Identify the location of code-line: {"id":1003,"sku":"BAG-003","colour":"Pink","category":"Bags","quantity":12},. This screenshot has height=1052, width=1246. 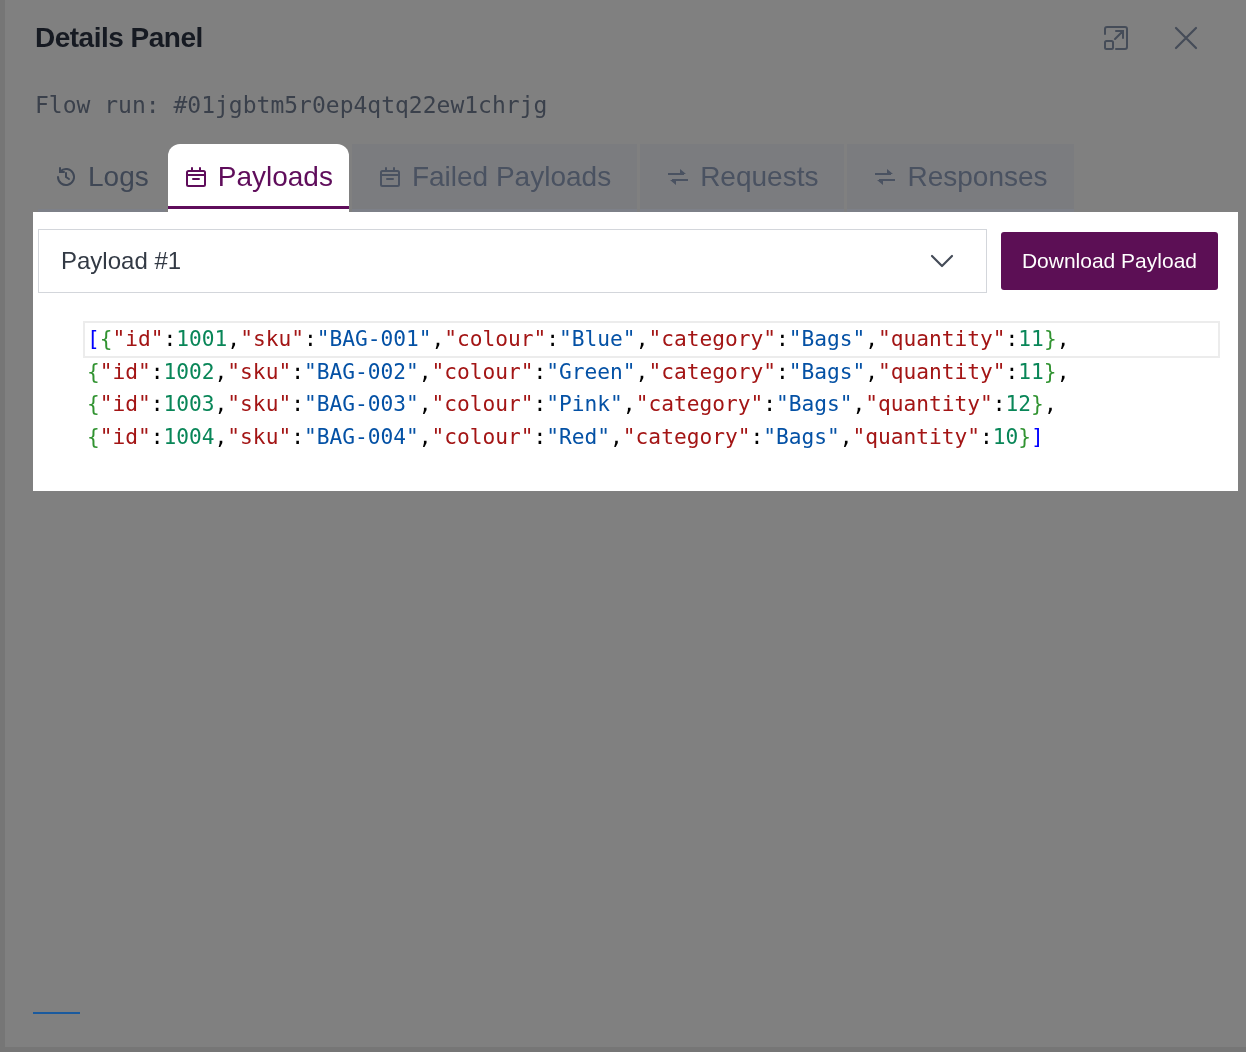
(572, 404).